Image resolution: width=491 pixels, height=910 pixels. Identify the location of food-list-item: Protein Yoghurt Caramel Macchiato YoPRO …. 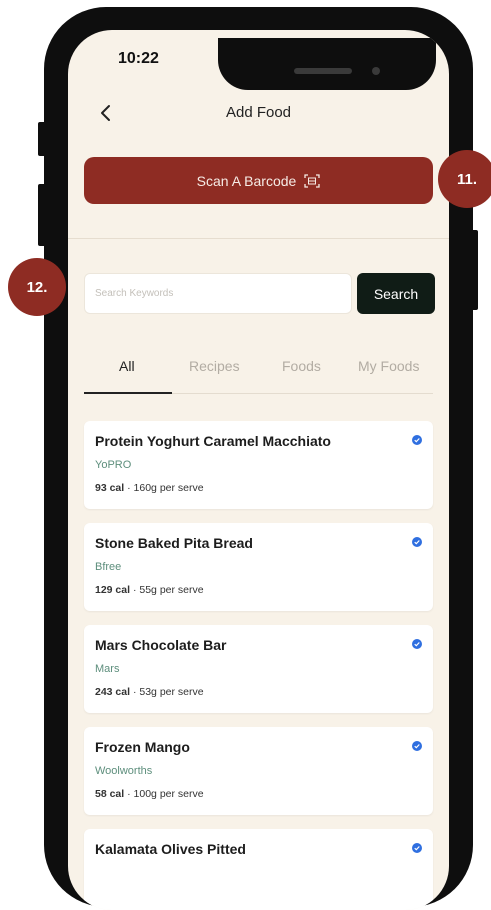
(258, 465).